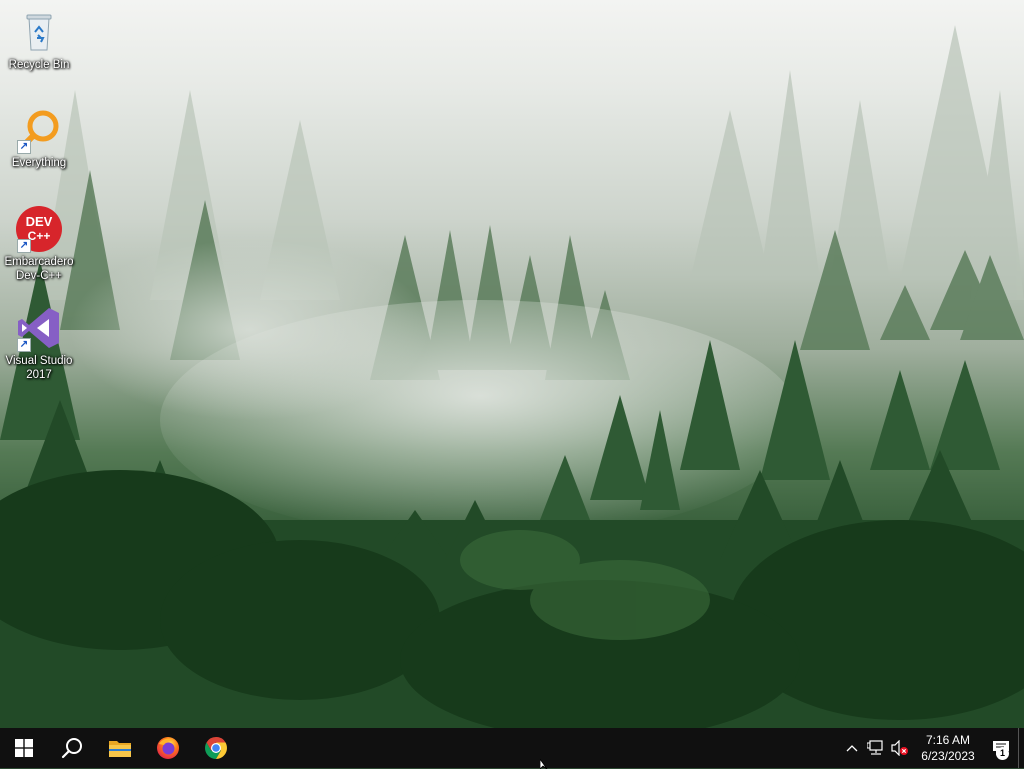  I want to click on chrome-icon, so click(216, 748).